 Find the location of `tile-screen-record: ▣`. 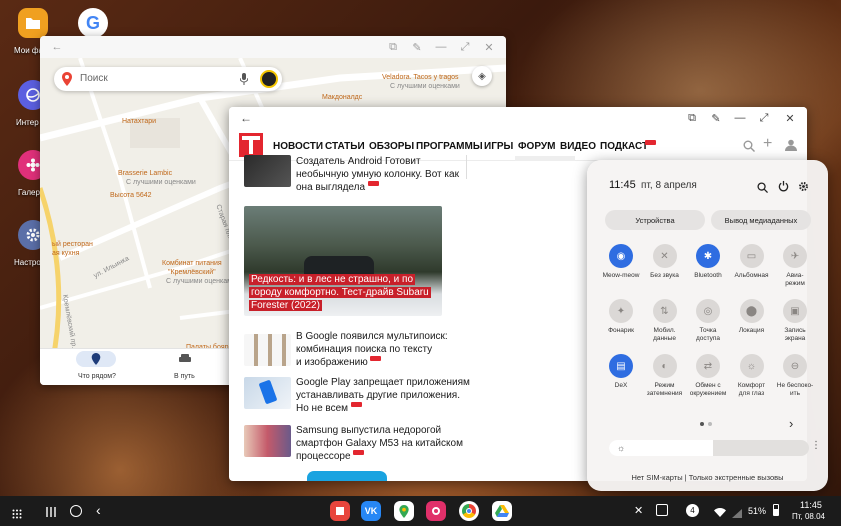

tile-screen-record: ▣ is located at coordinates (795, 311).